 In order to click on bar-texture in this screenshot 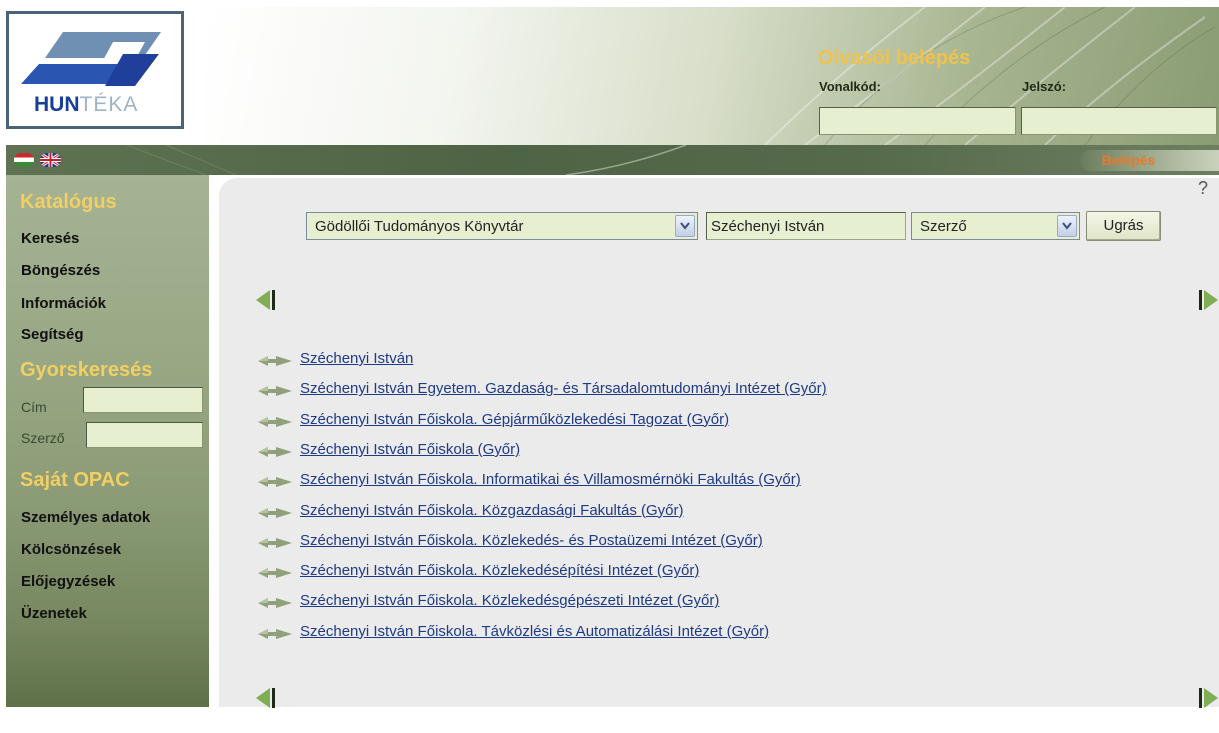, I will do `click(406, 160)`.